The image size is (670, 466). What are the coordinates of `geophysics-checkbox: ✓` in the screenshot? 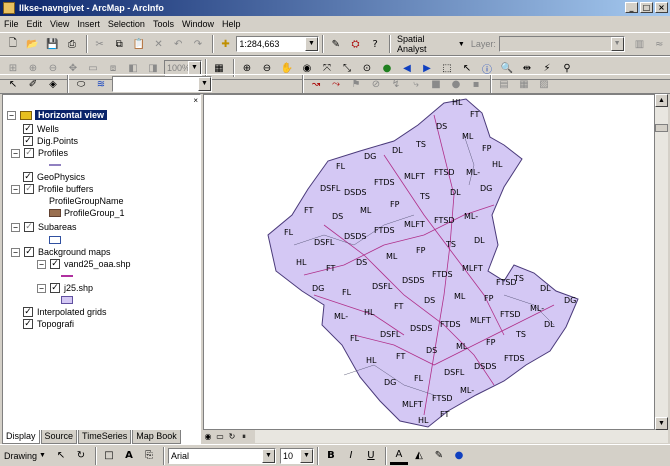 It's located at (28, 177).